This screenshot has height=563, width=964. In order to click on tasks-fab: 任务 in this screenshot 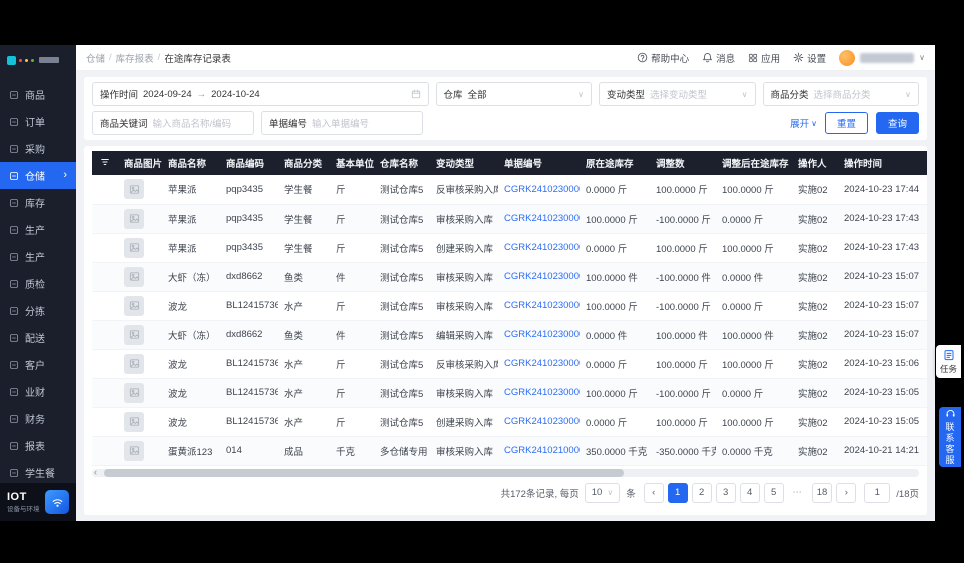, I will do `click(948, 361)`.